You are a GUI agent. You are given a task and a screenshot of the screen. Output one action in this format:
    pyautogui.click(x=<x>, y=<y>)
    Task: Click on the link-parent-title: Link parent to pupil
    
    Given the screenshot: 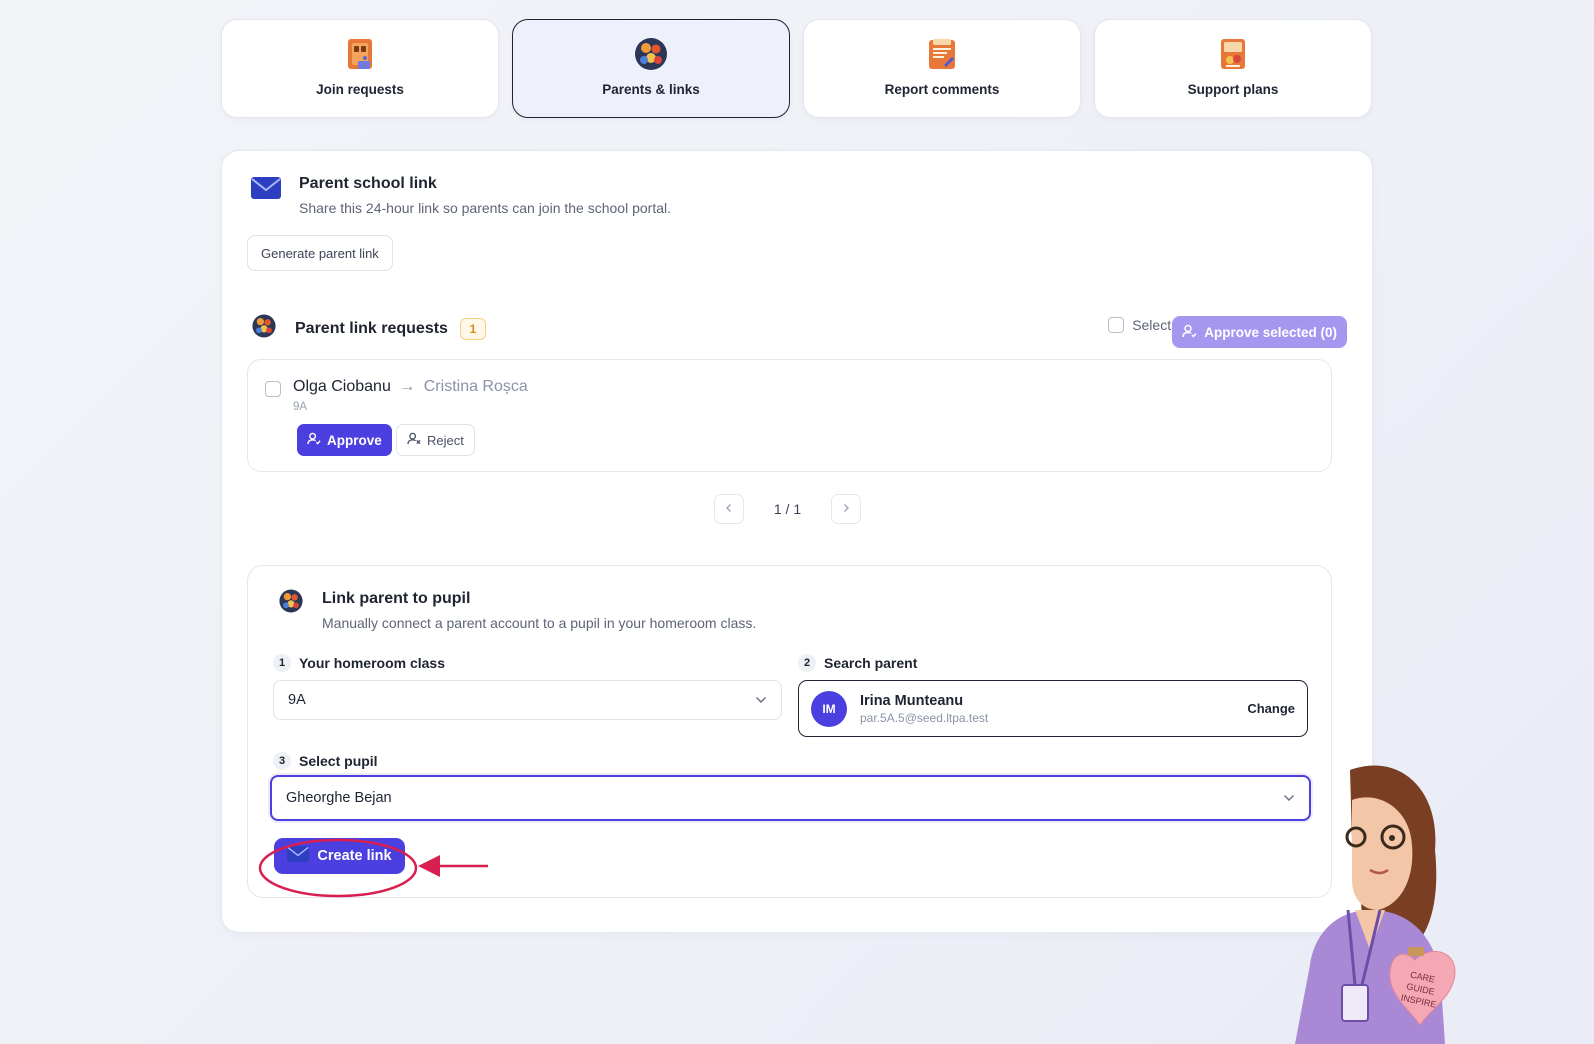 What is the action you would take?
    pyautogui.click(x=396, y=598)
    